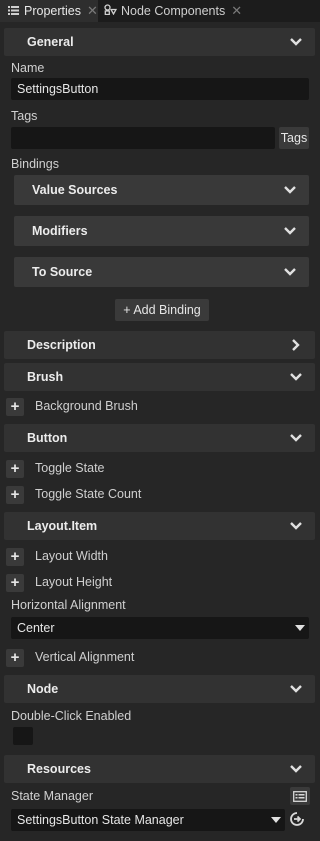 This screenshot has width=320, height=841. I want to click on chevron-right-icon, so click(296, 345).